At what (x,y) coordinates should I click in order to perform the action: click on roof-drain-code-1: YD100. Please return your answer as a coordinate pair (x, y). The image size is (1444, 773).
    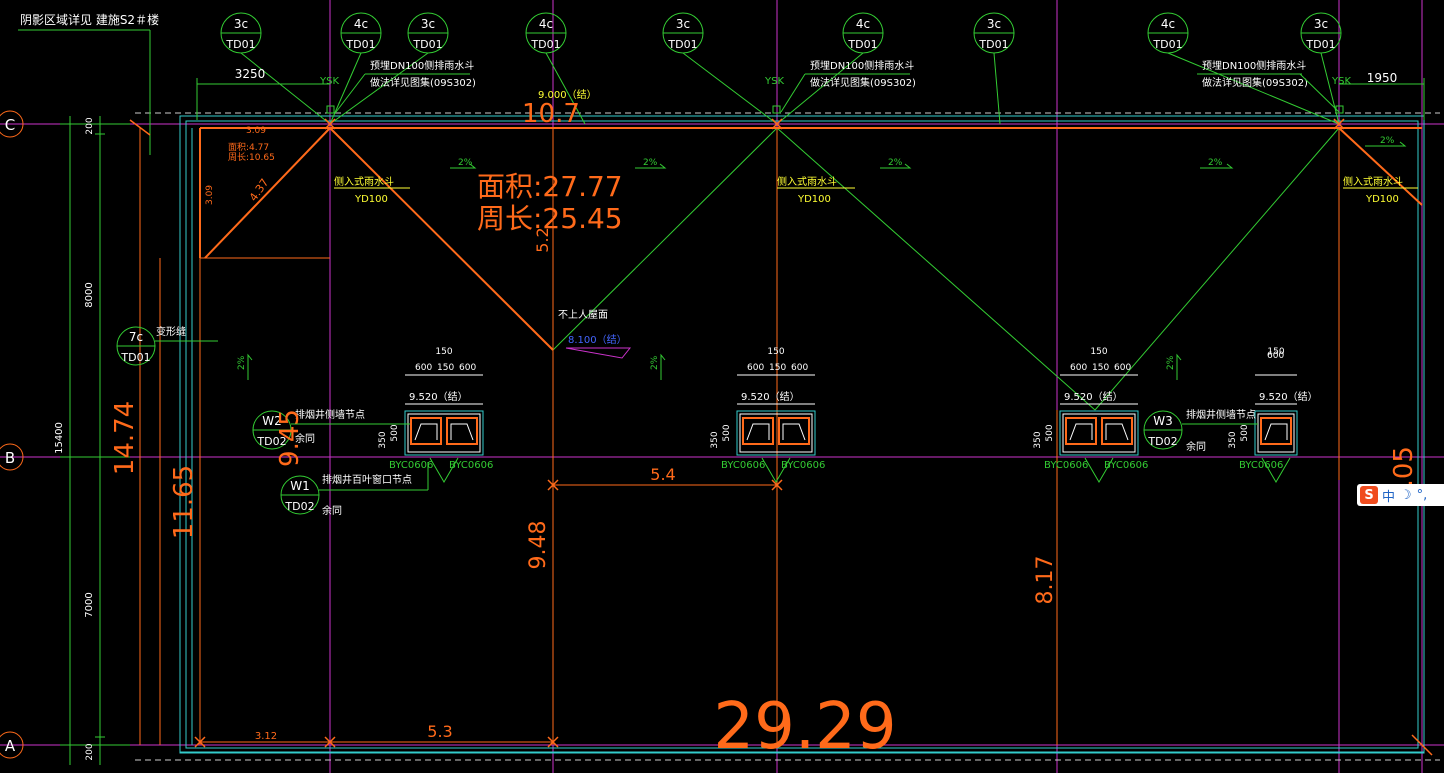
    Looking at the image, I should click on (371, 199).